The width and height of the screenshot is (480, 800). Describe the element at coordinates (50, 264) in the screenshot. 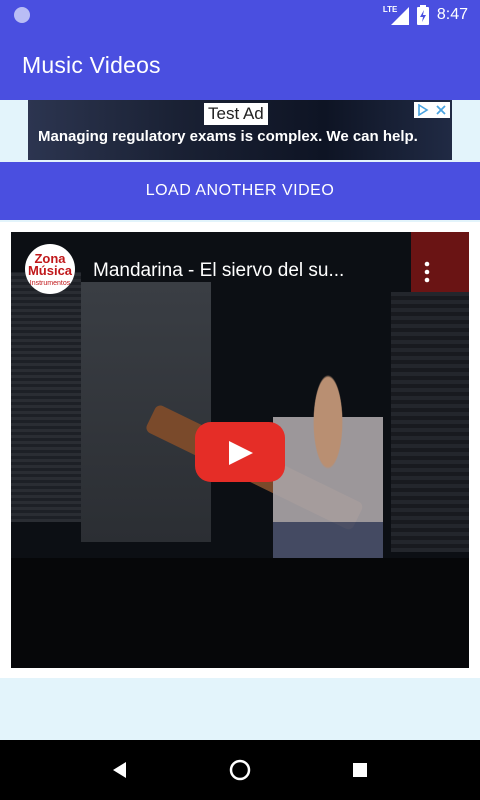

I see `channel-avatar-text: Zona Música` at that location.